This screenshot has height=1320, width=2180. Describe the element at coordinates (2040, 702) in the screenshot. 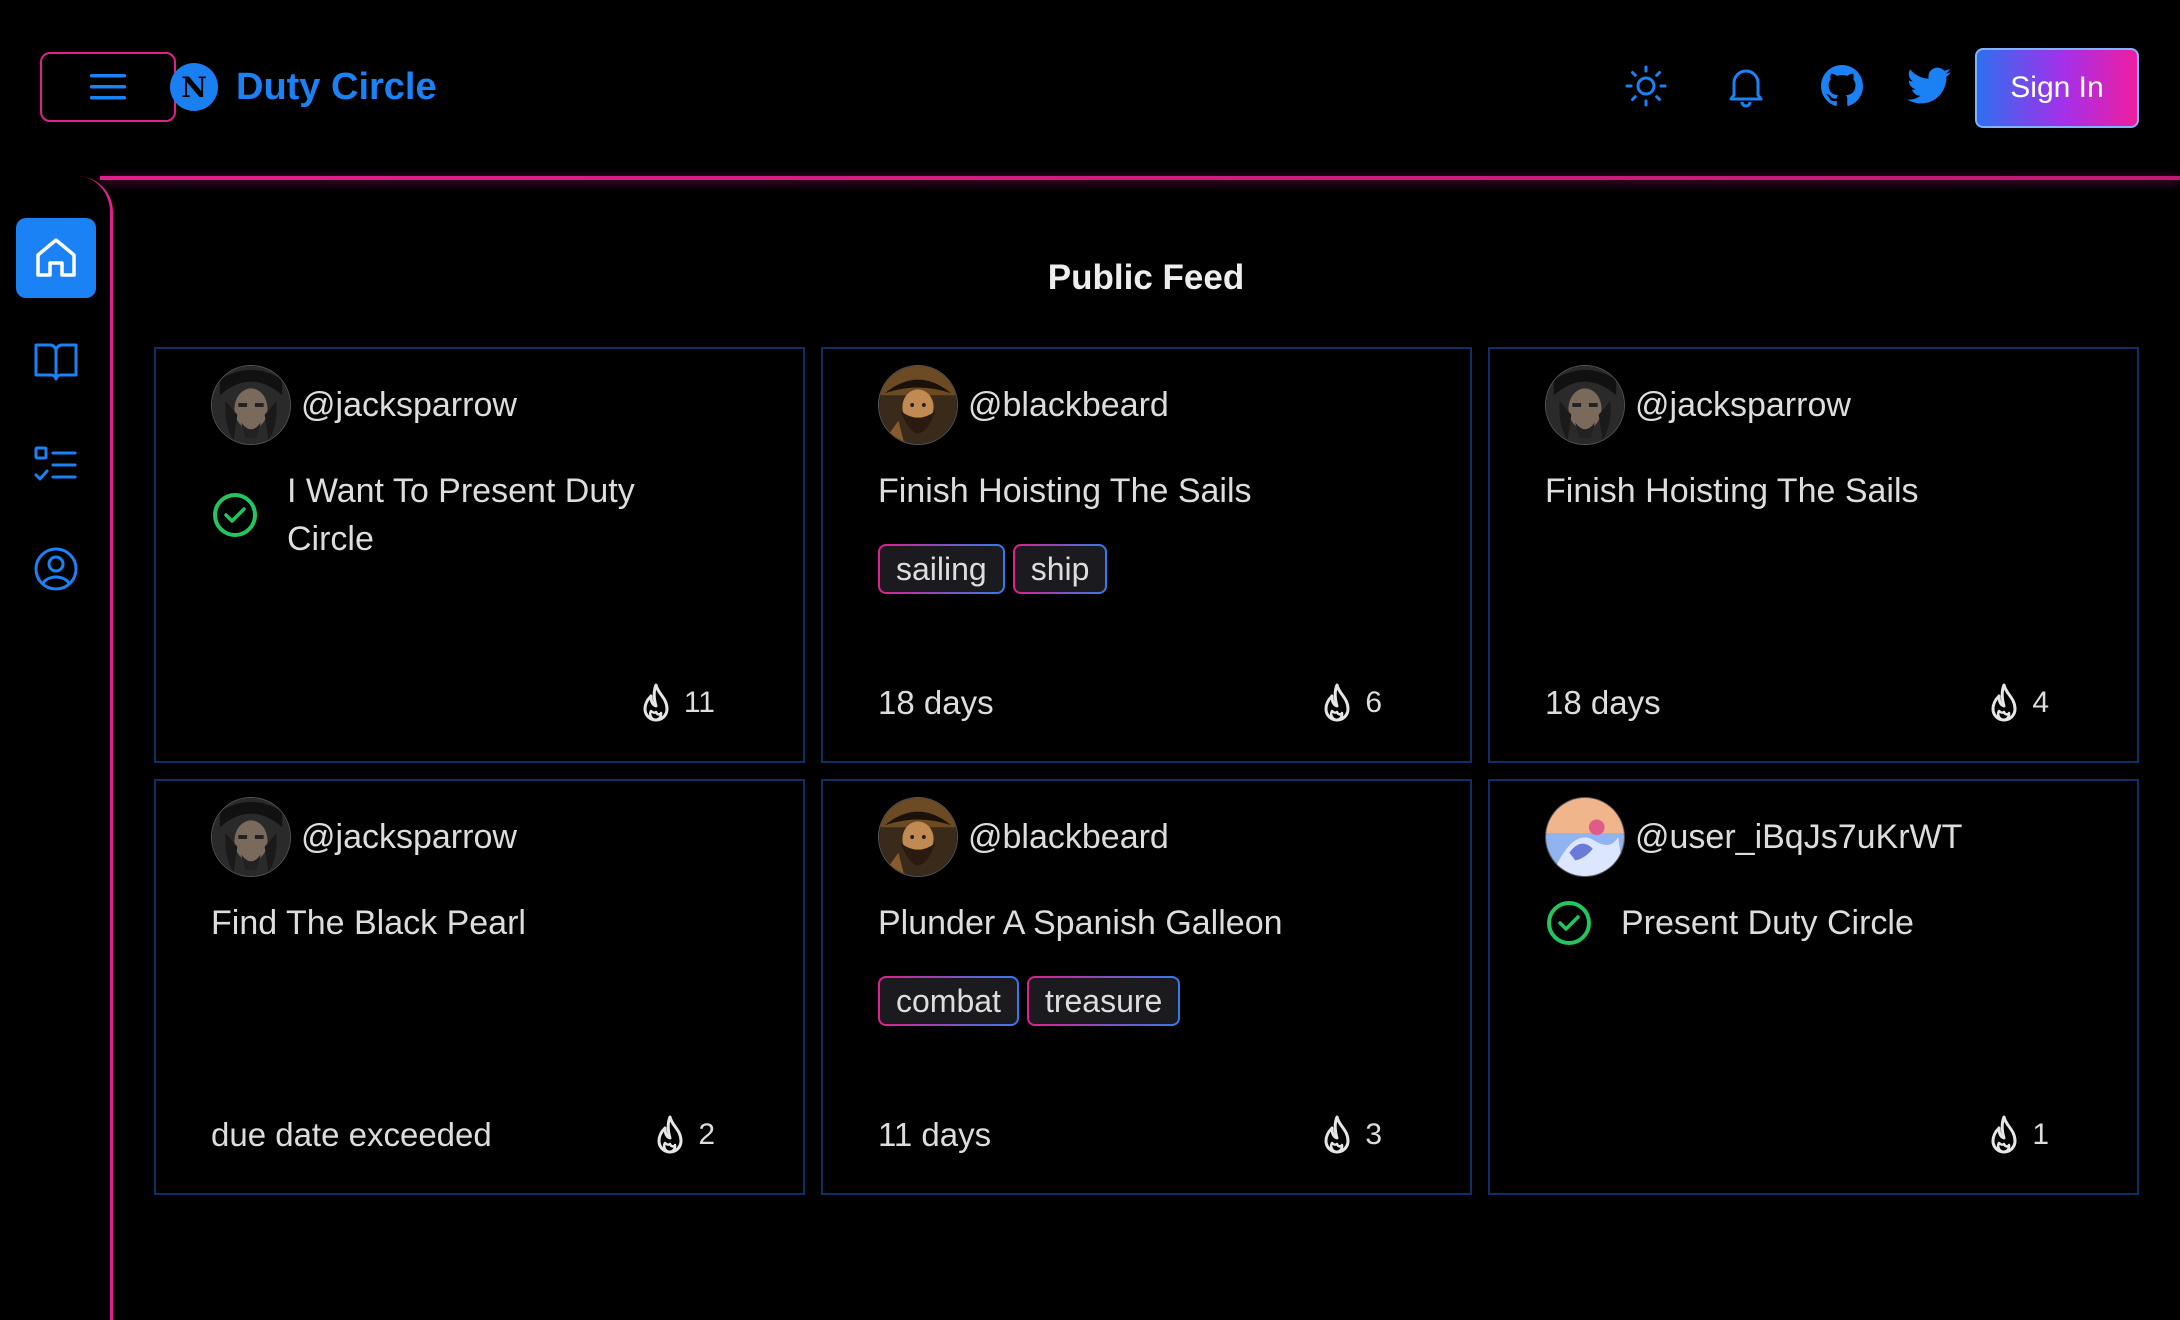

I see `fire-count: 4` at that location.